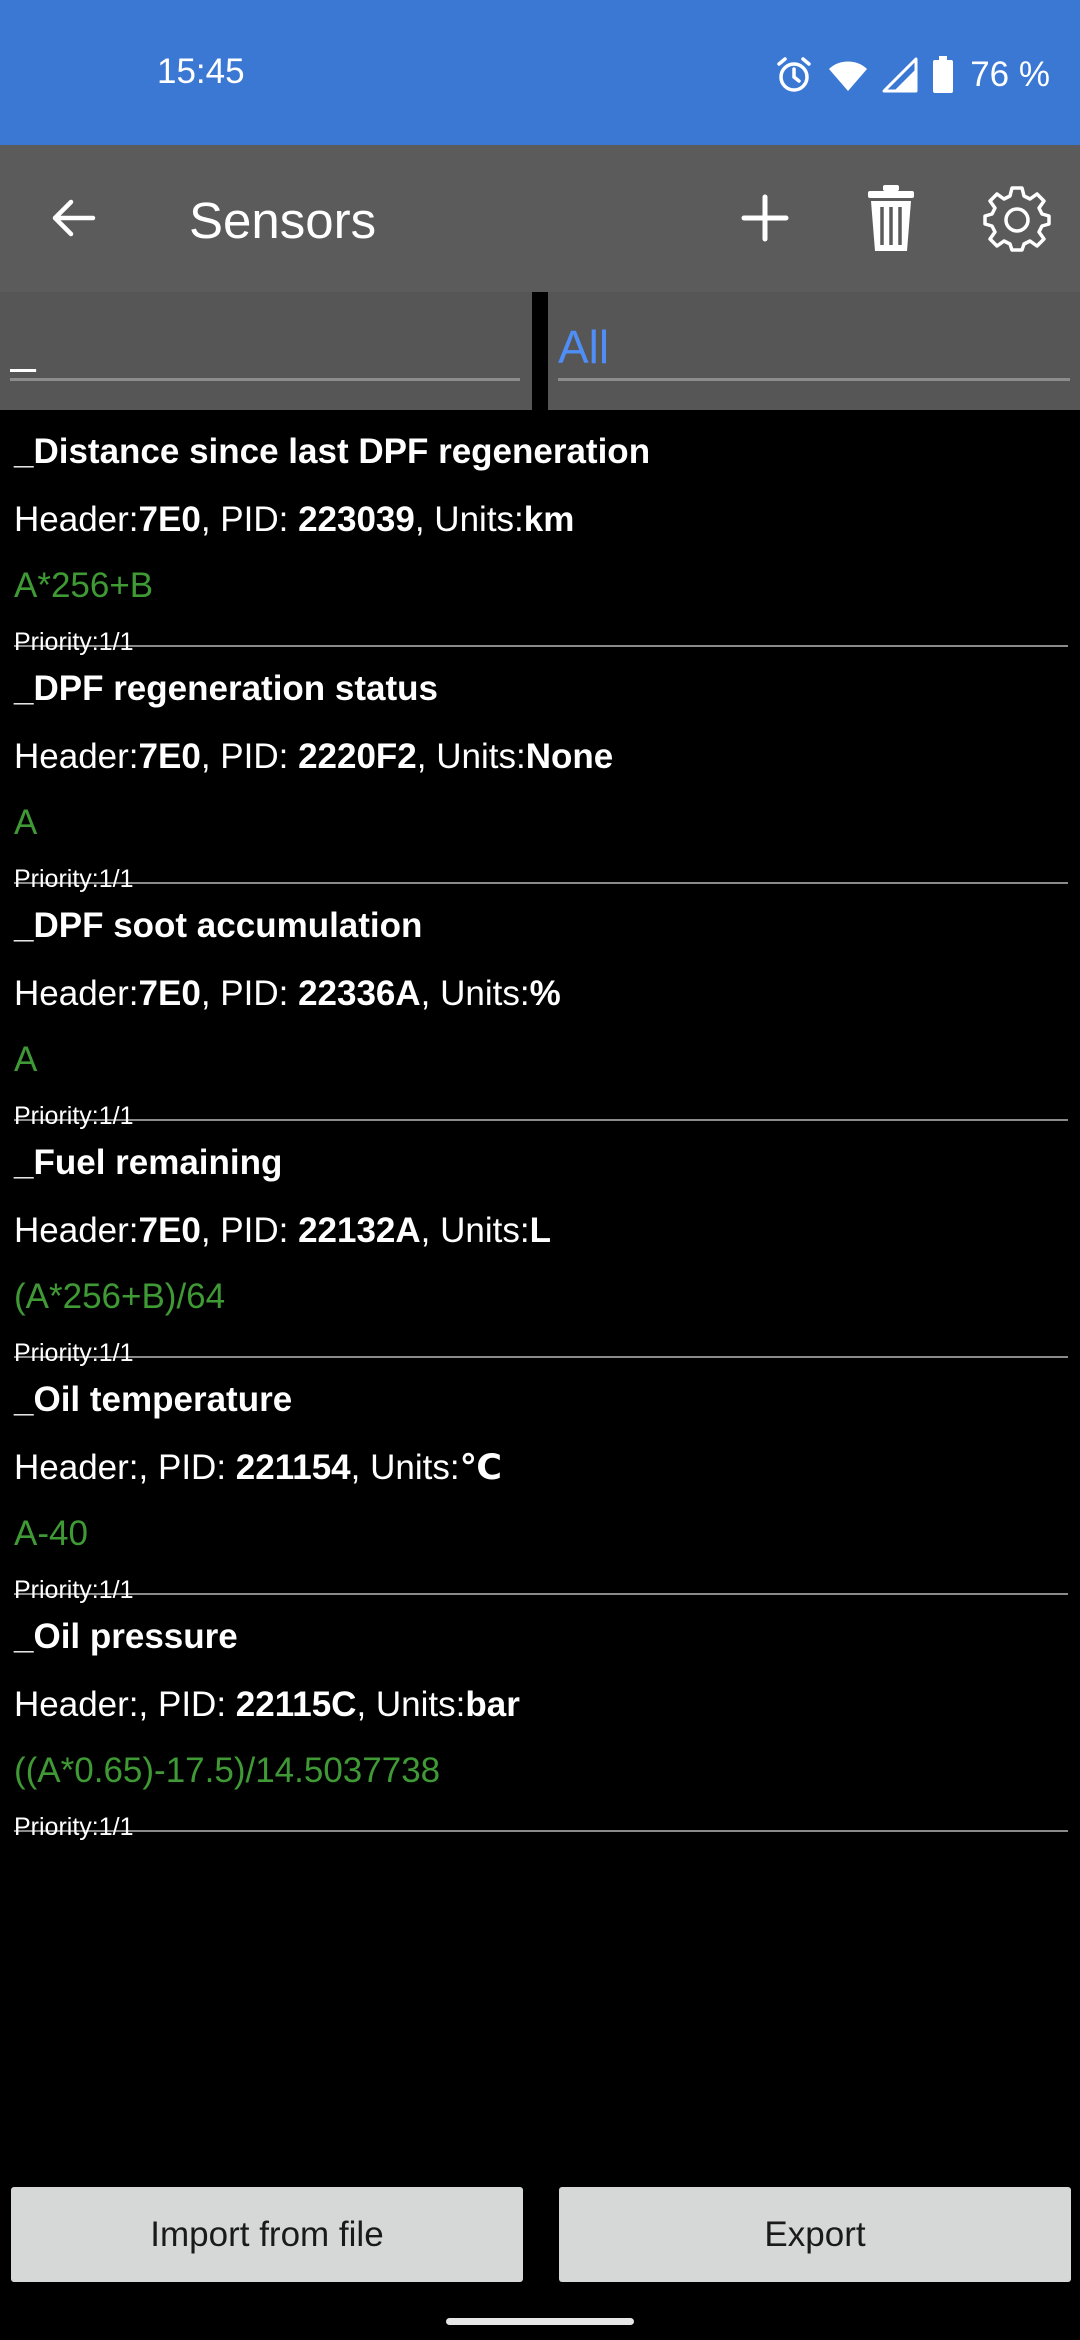 This screenshot has height=2340, width=1080. Describe the element at coordinates (357, 756) in the screenshot. I see `pid-value: 2220F2` at that location.